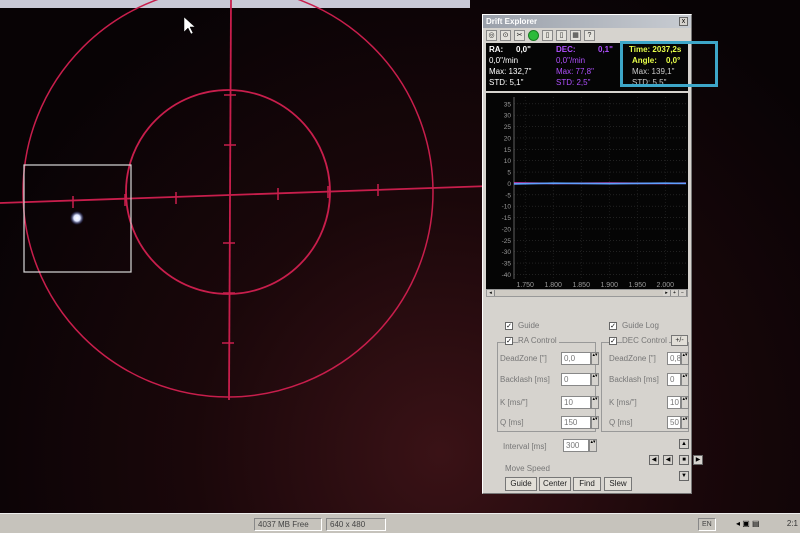 The image size is (800, 533). I want to click on ra-q-label: Q [ms], so click(512, 422).